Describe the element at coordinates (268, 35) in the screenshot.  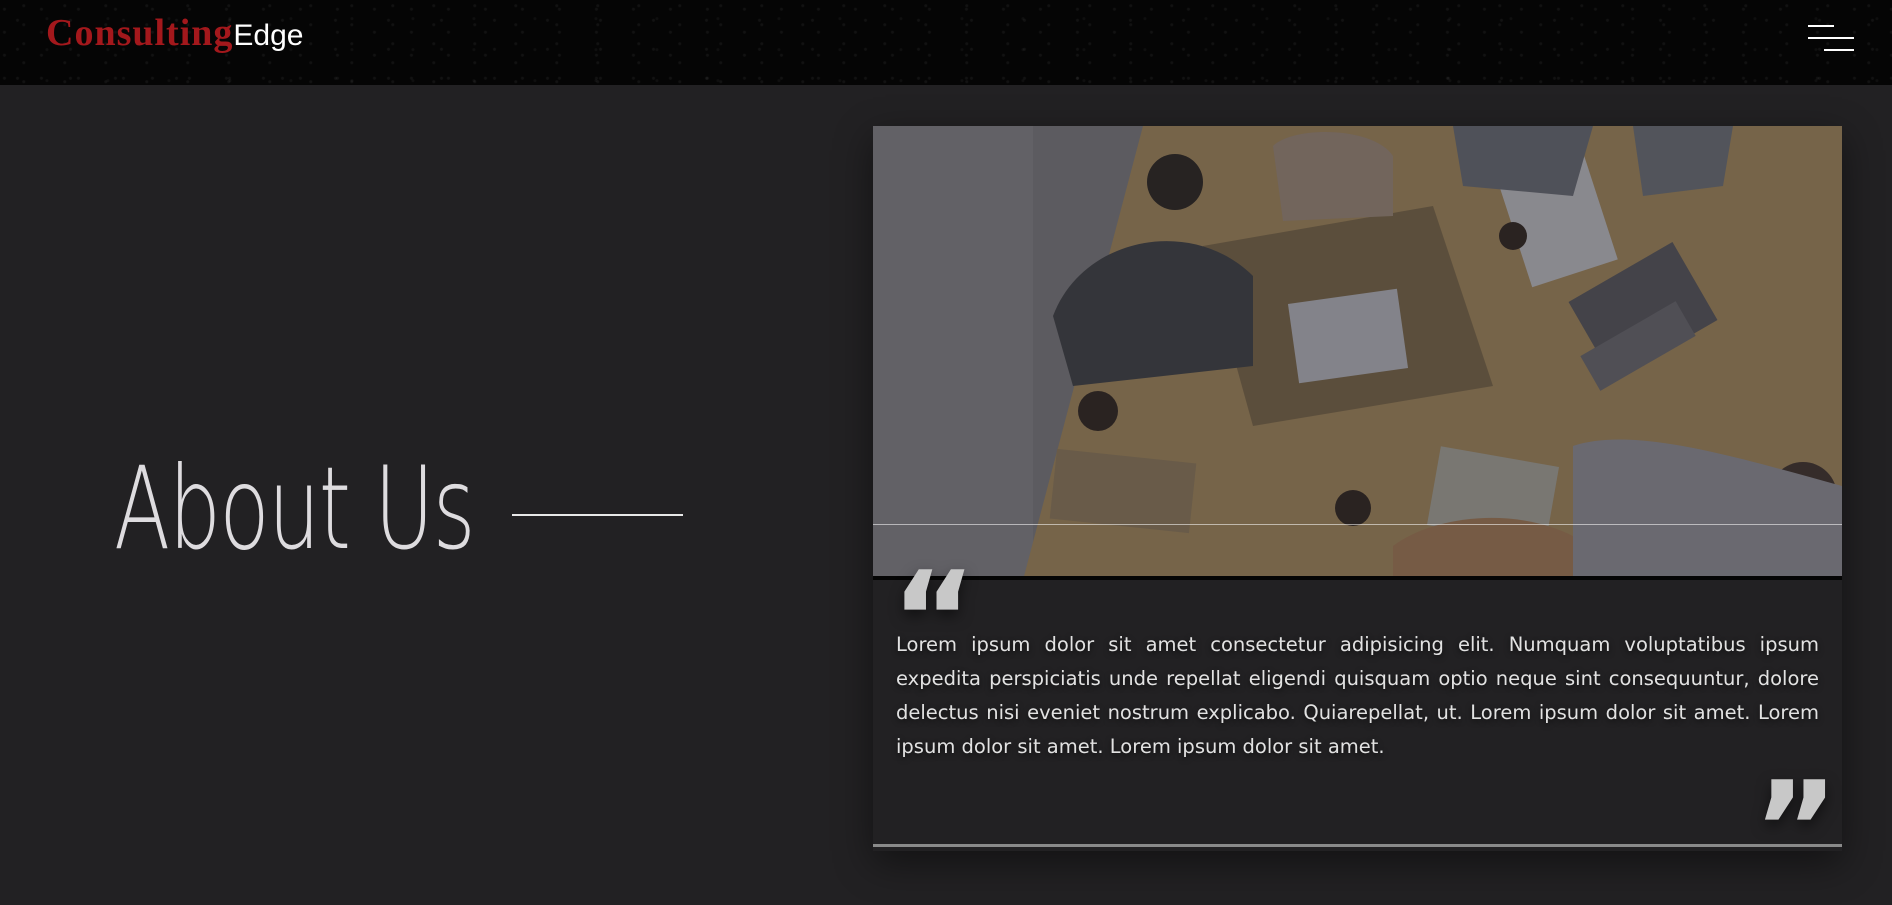
I see `logo-secondary-text: Edge` at that location.